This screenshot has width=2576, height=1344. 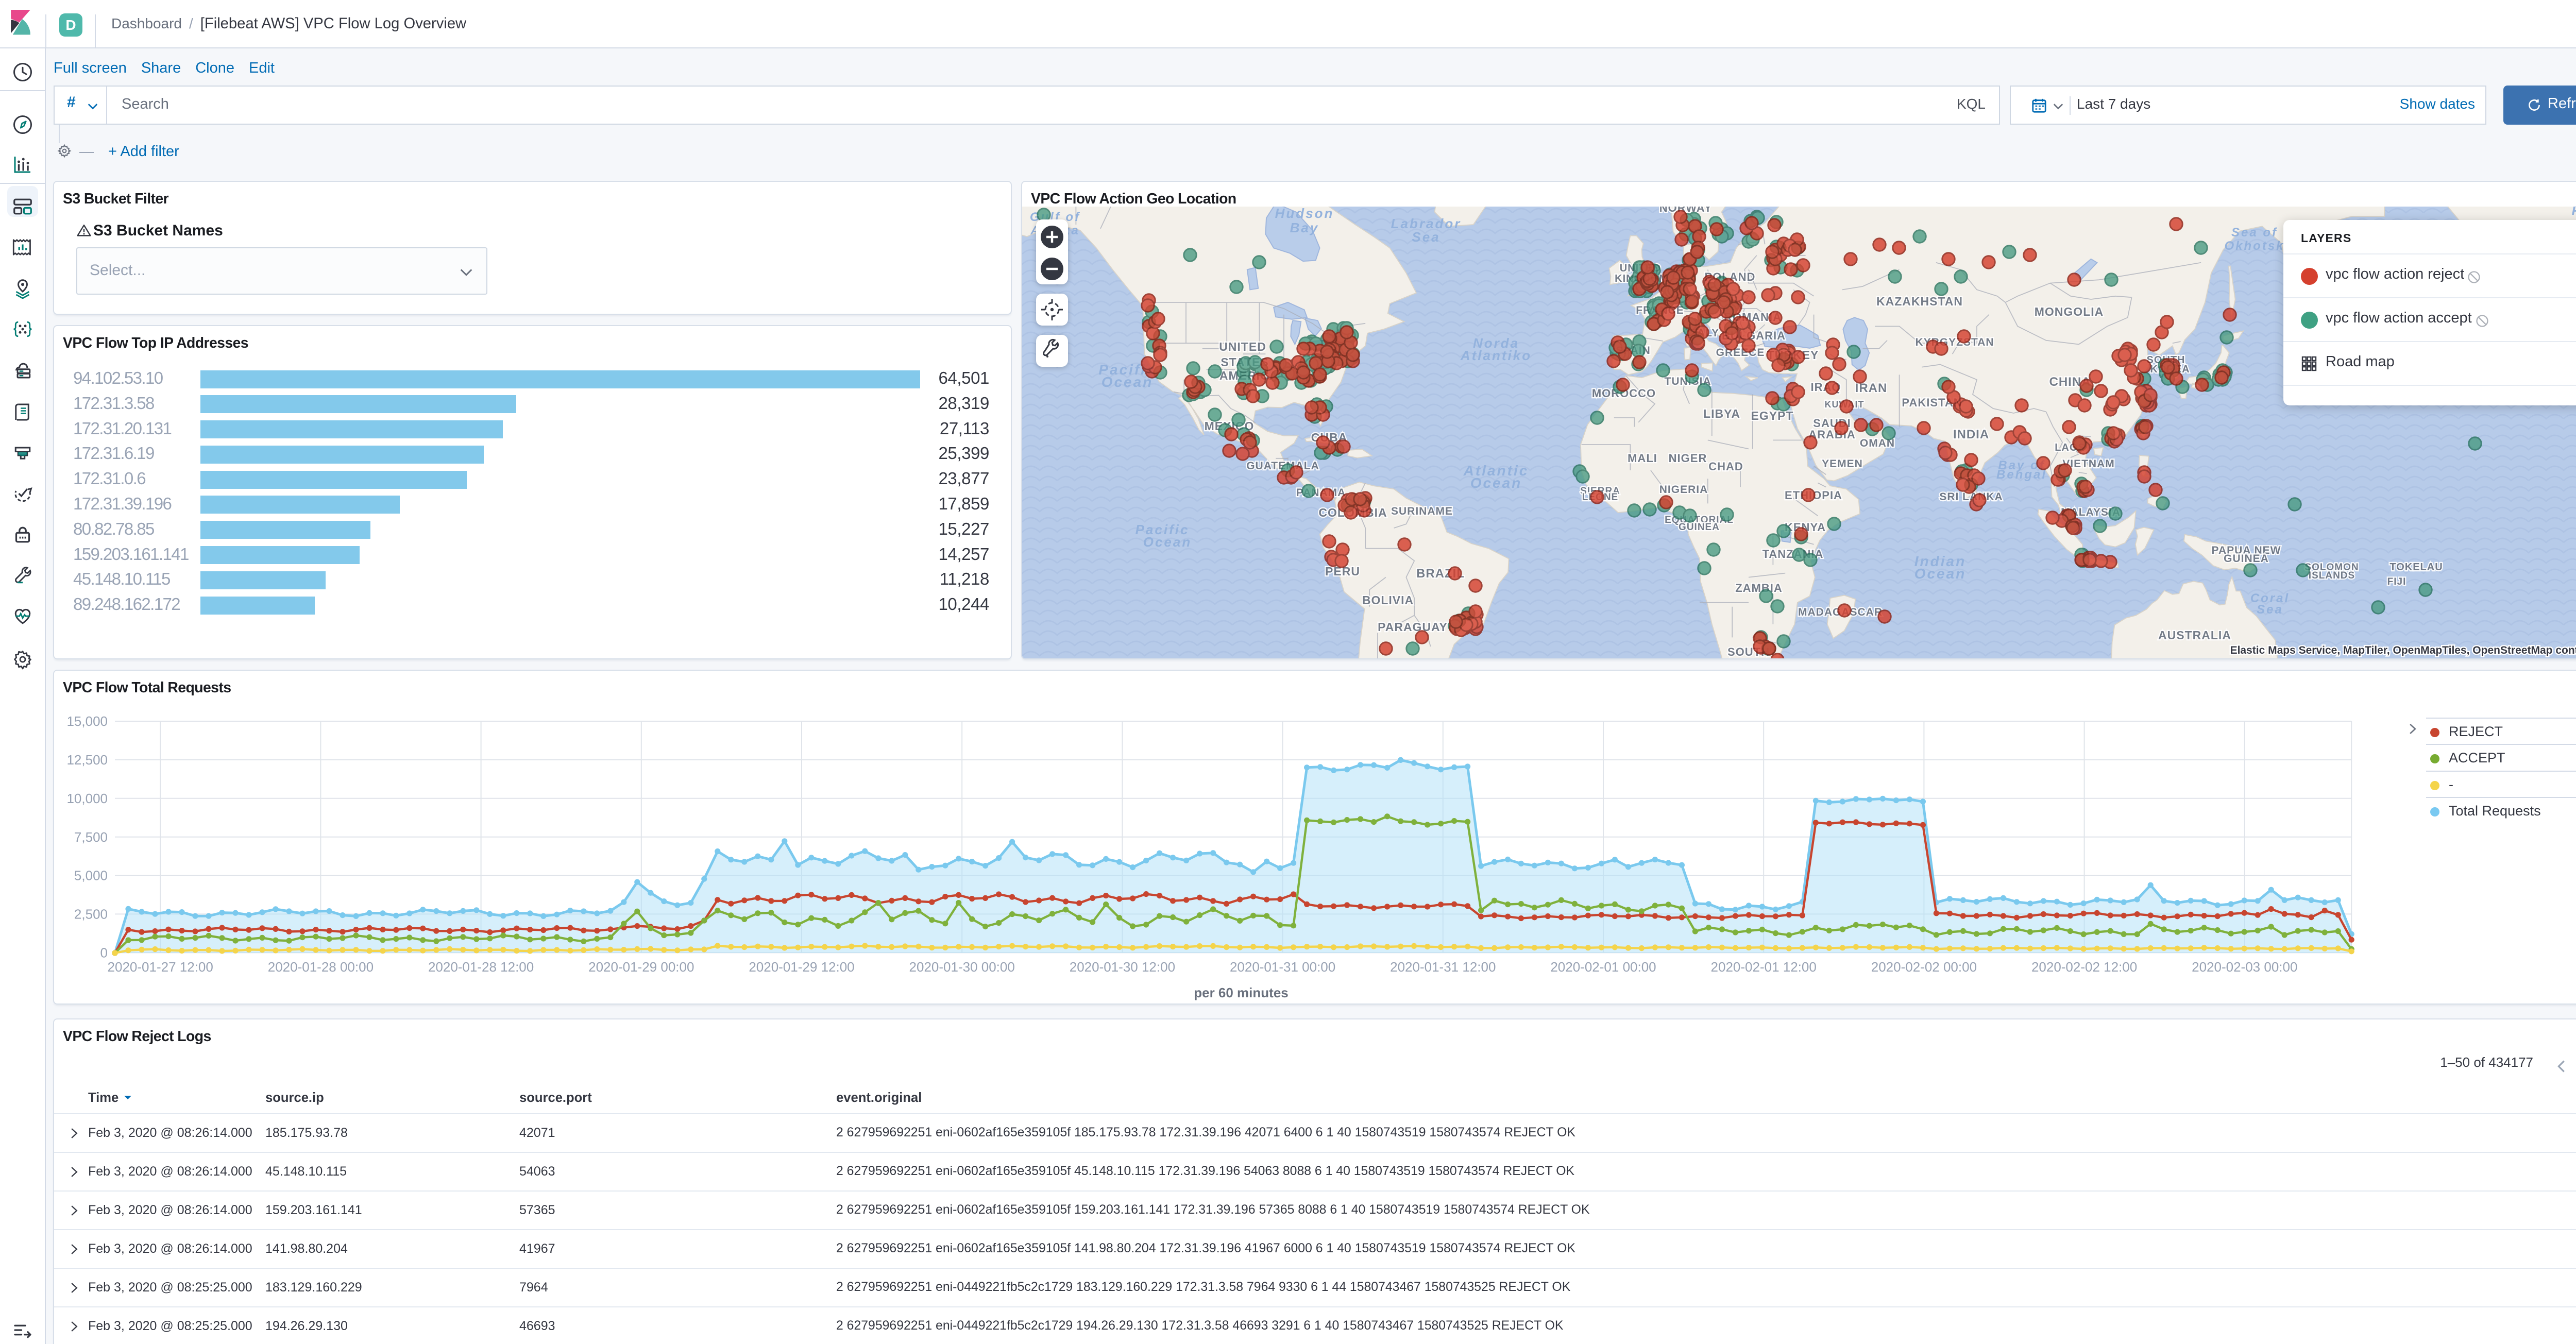 What do you see at coordinates (2254, 246) in the screenshot?
I see `svg-text: Okhotsk` at bounding box center [2254, 246].